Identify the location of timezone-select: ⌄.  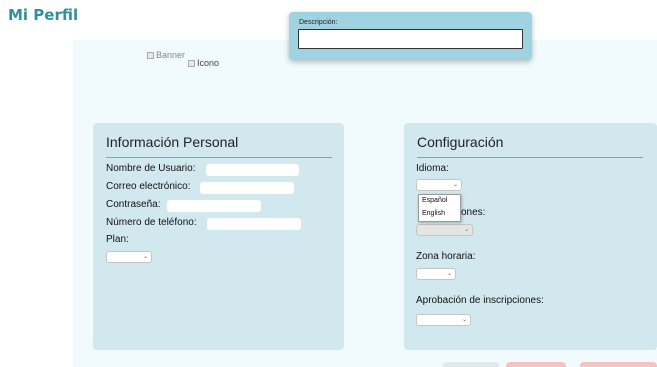
(436, 274).